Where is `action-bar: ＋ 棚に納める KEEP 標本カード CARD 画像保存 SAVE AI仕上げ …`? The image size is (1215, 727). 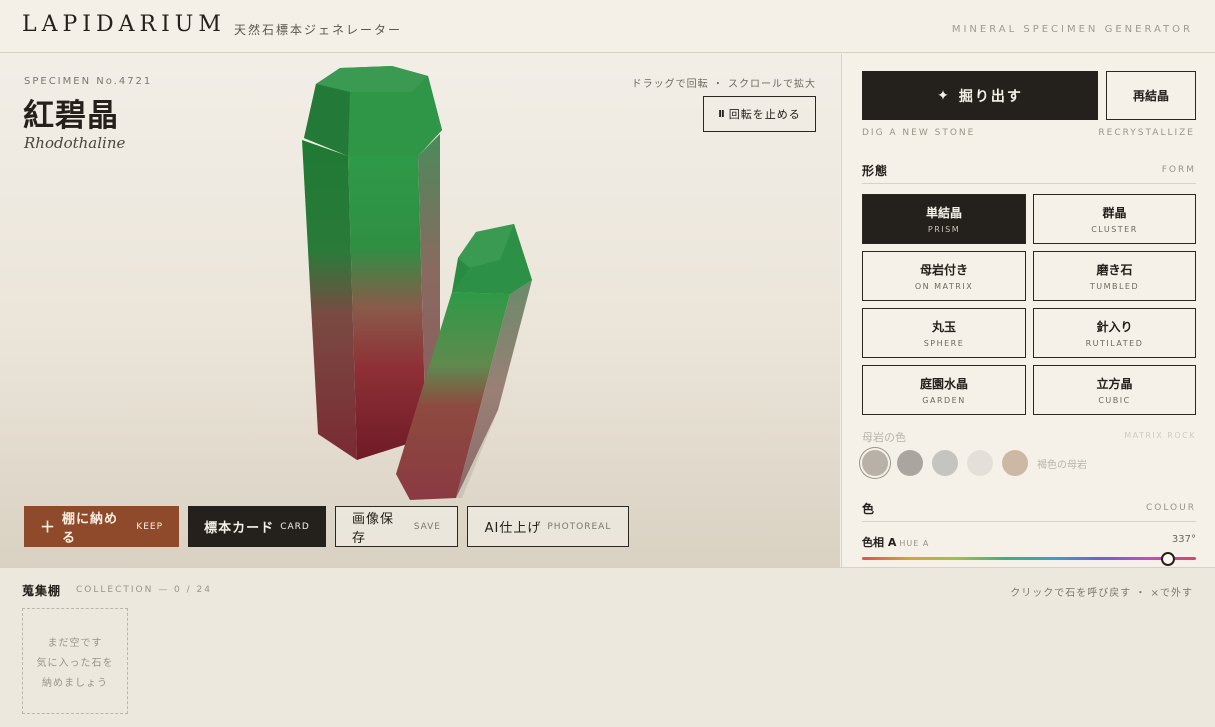 action-bar: ＋ 棚に納める KEEP 標本カード CARD 画像保存 SAVE AI仕上げ … is located at coordinates (326, 526).